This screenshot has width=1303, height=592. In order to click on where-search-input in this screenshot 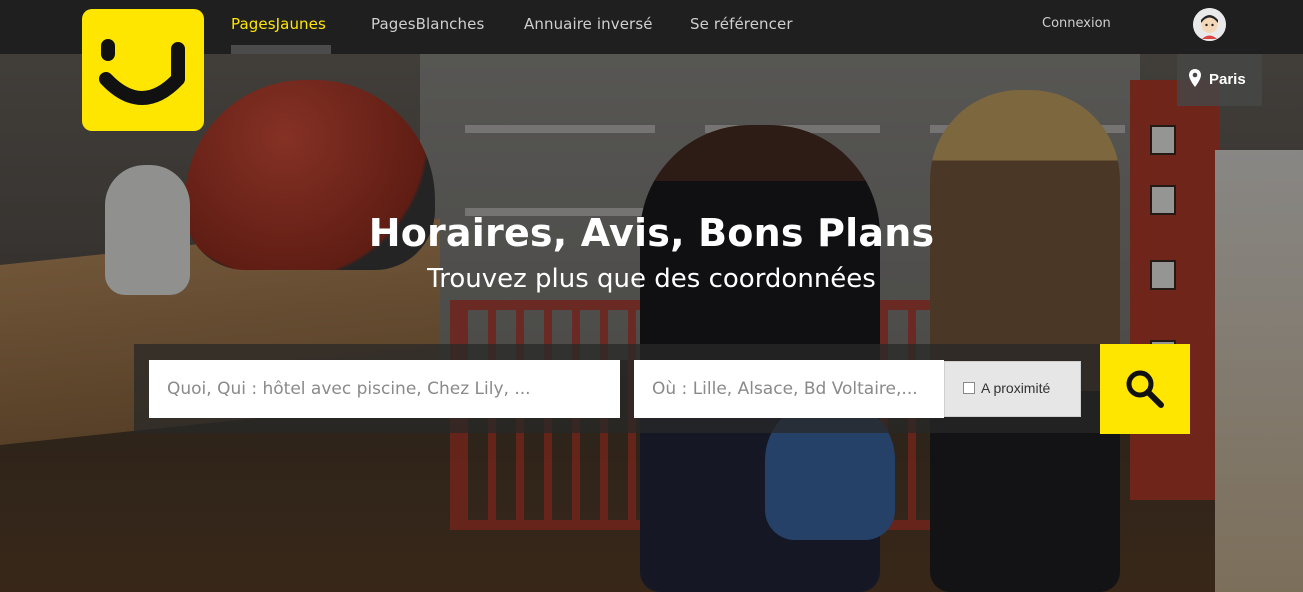, I will do `click(789, 389)`.